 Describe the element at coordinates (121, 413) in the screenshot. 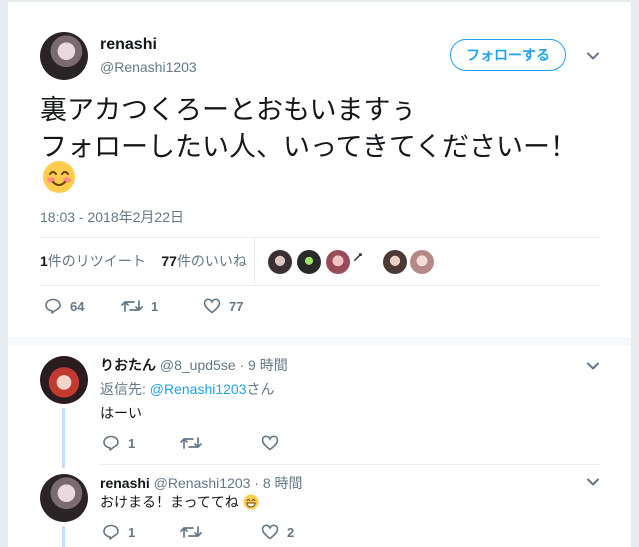

I see `reply-text: はーい` at that location.